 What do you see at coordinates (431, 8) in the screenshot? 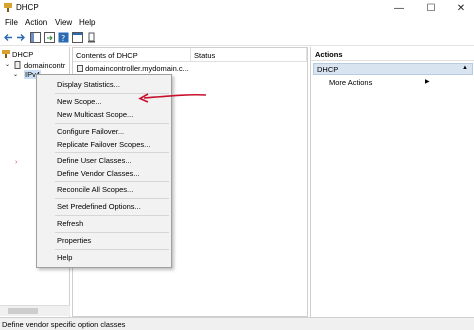
I see `maximize-button: ☐` at bounding box center [431, 8].